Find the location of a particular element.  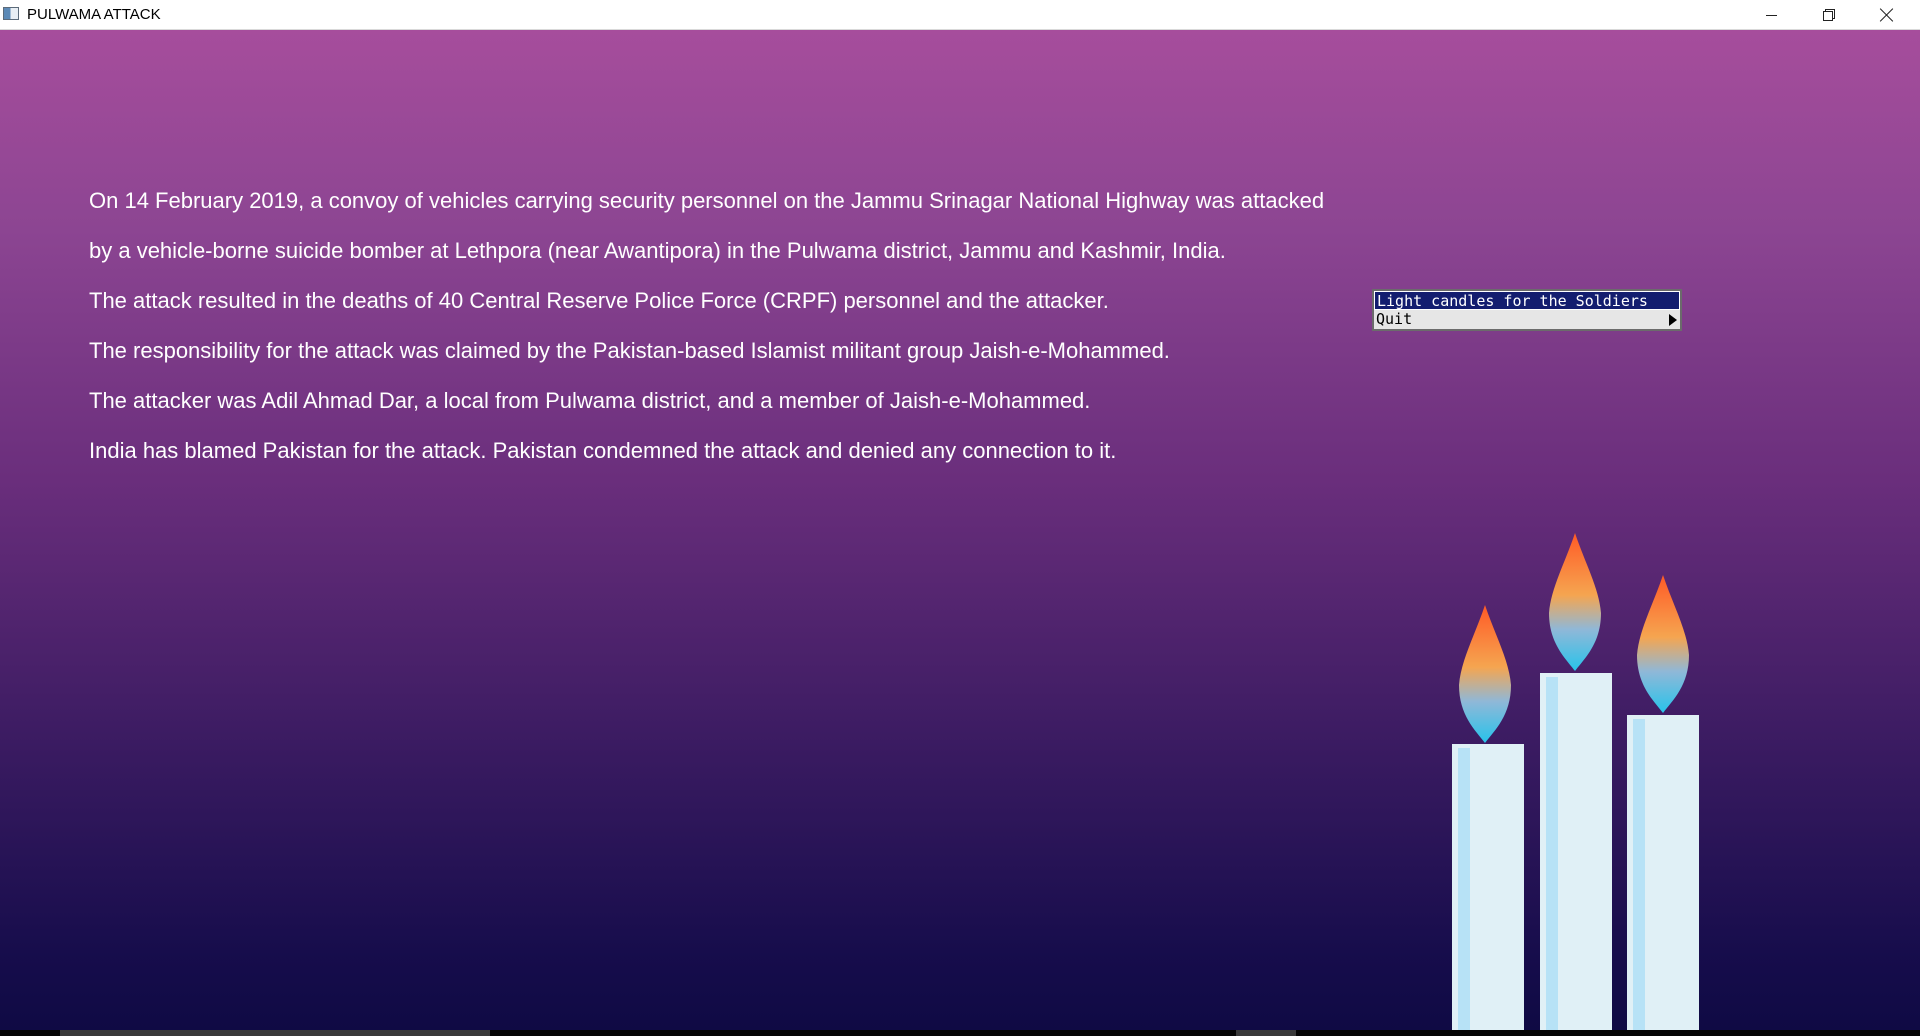

restore-icon is located at coordinates (1829, 15).